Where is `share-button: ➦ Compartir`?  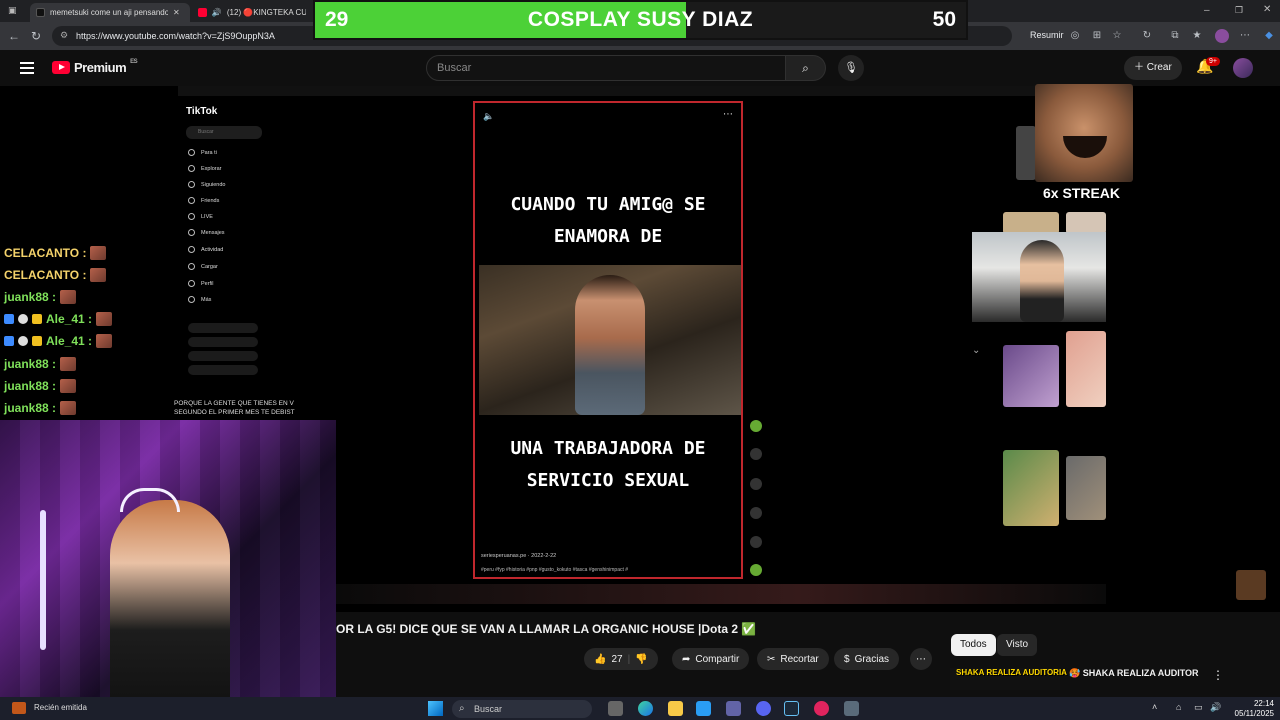
share-button: ➦ Compartir is located at coordinates (711, 659).